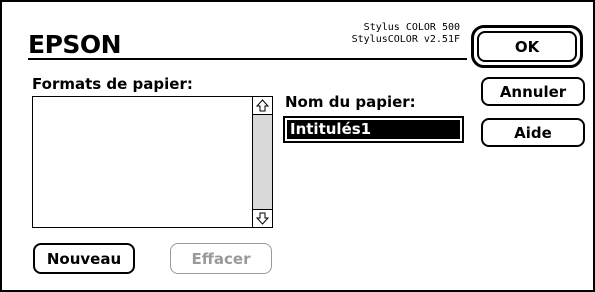 Image resolution: width=595 pixels, height=292 pixels. I want to click on model-info: Stylus COLOR 500 StylusCOLOR v2.51F, so click(406, 34).